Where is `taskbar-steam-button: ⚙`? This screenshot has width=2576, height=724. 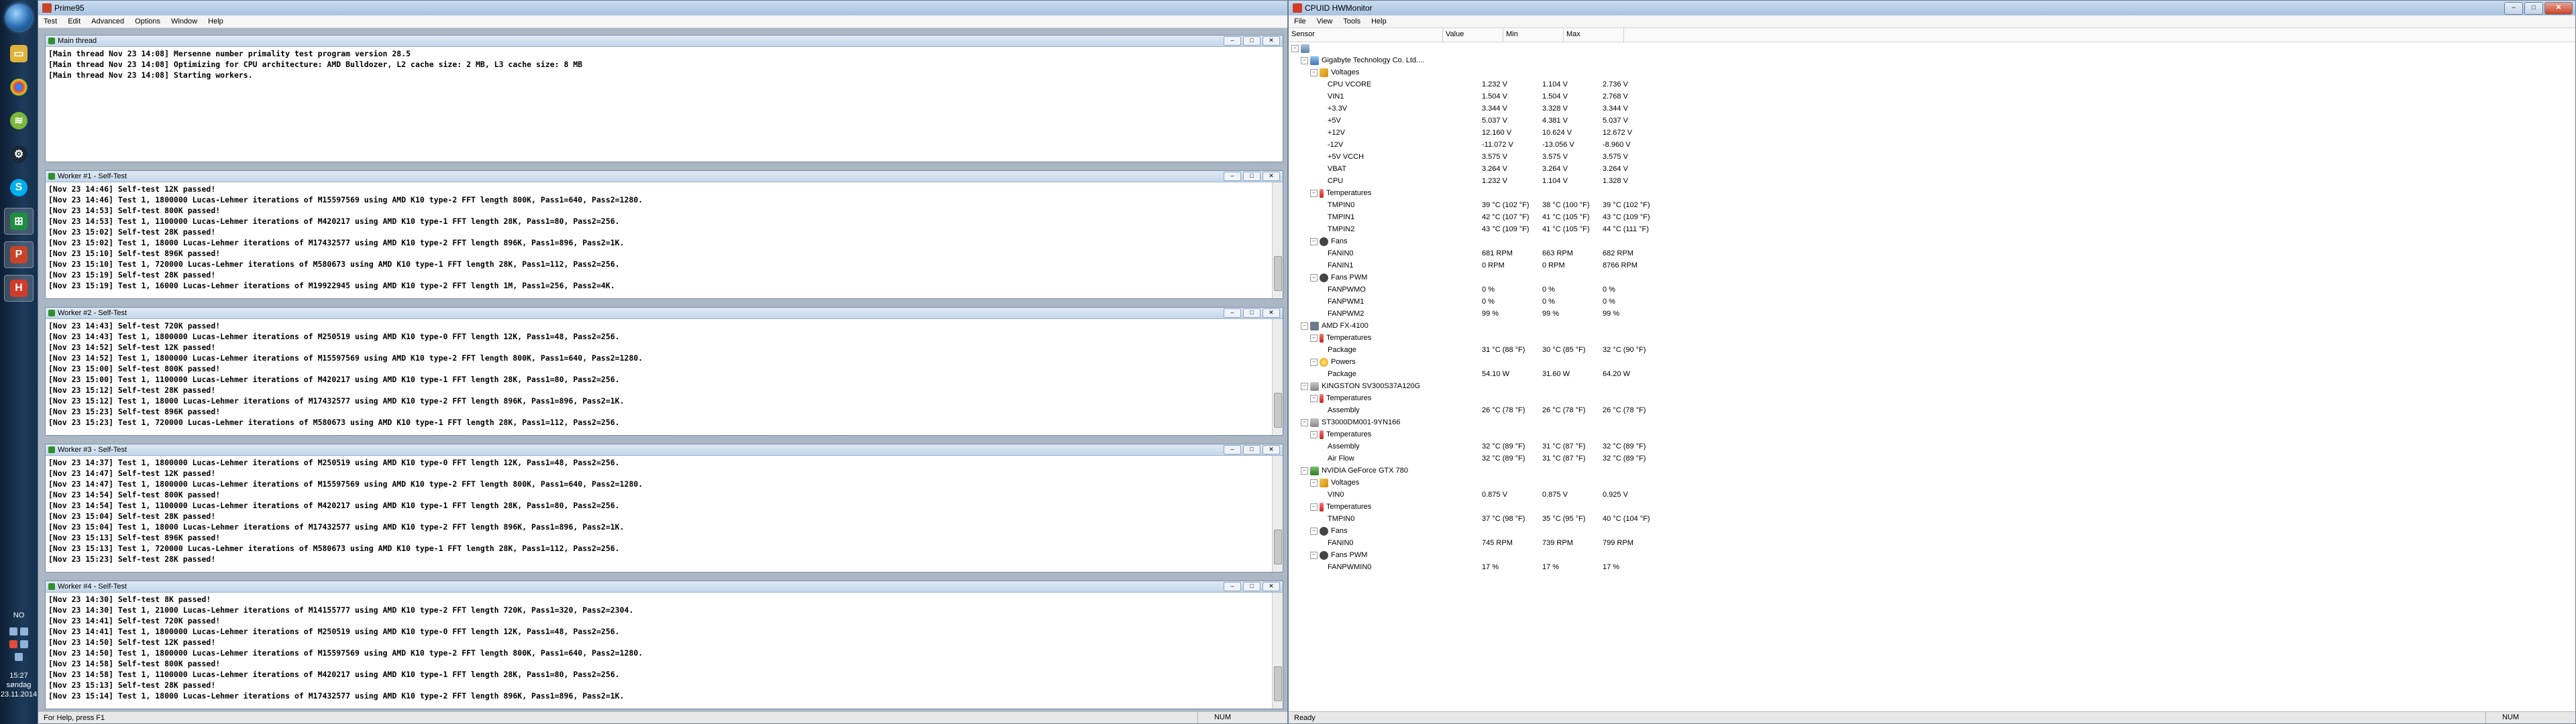
taskbar-steam-button: ⚙ is located at coordinates (19, 154).